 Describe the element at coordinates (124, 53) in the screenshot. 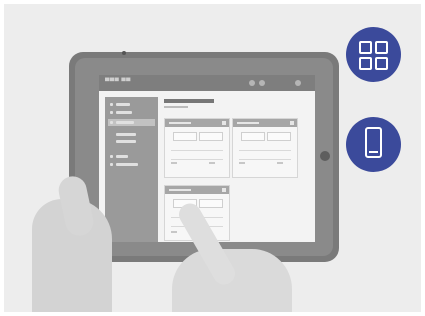

I see `camera-icon` at that location.